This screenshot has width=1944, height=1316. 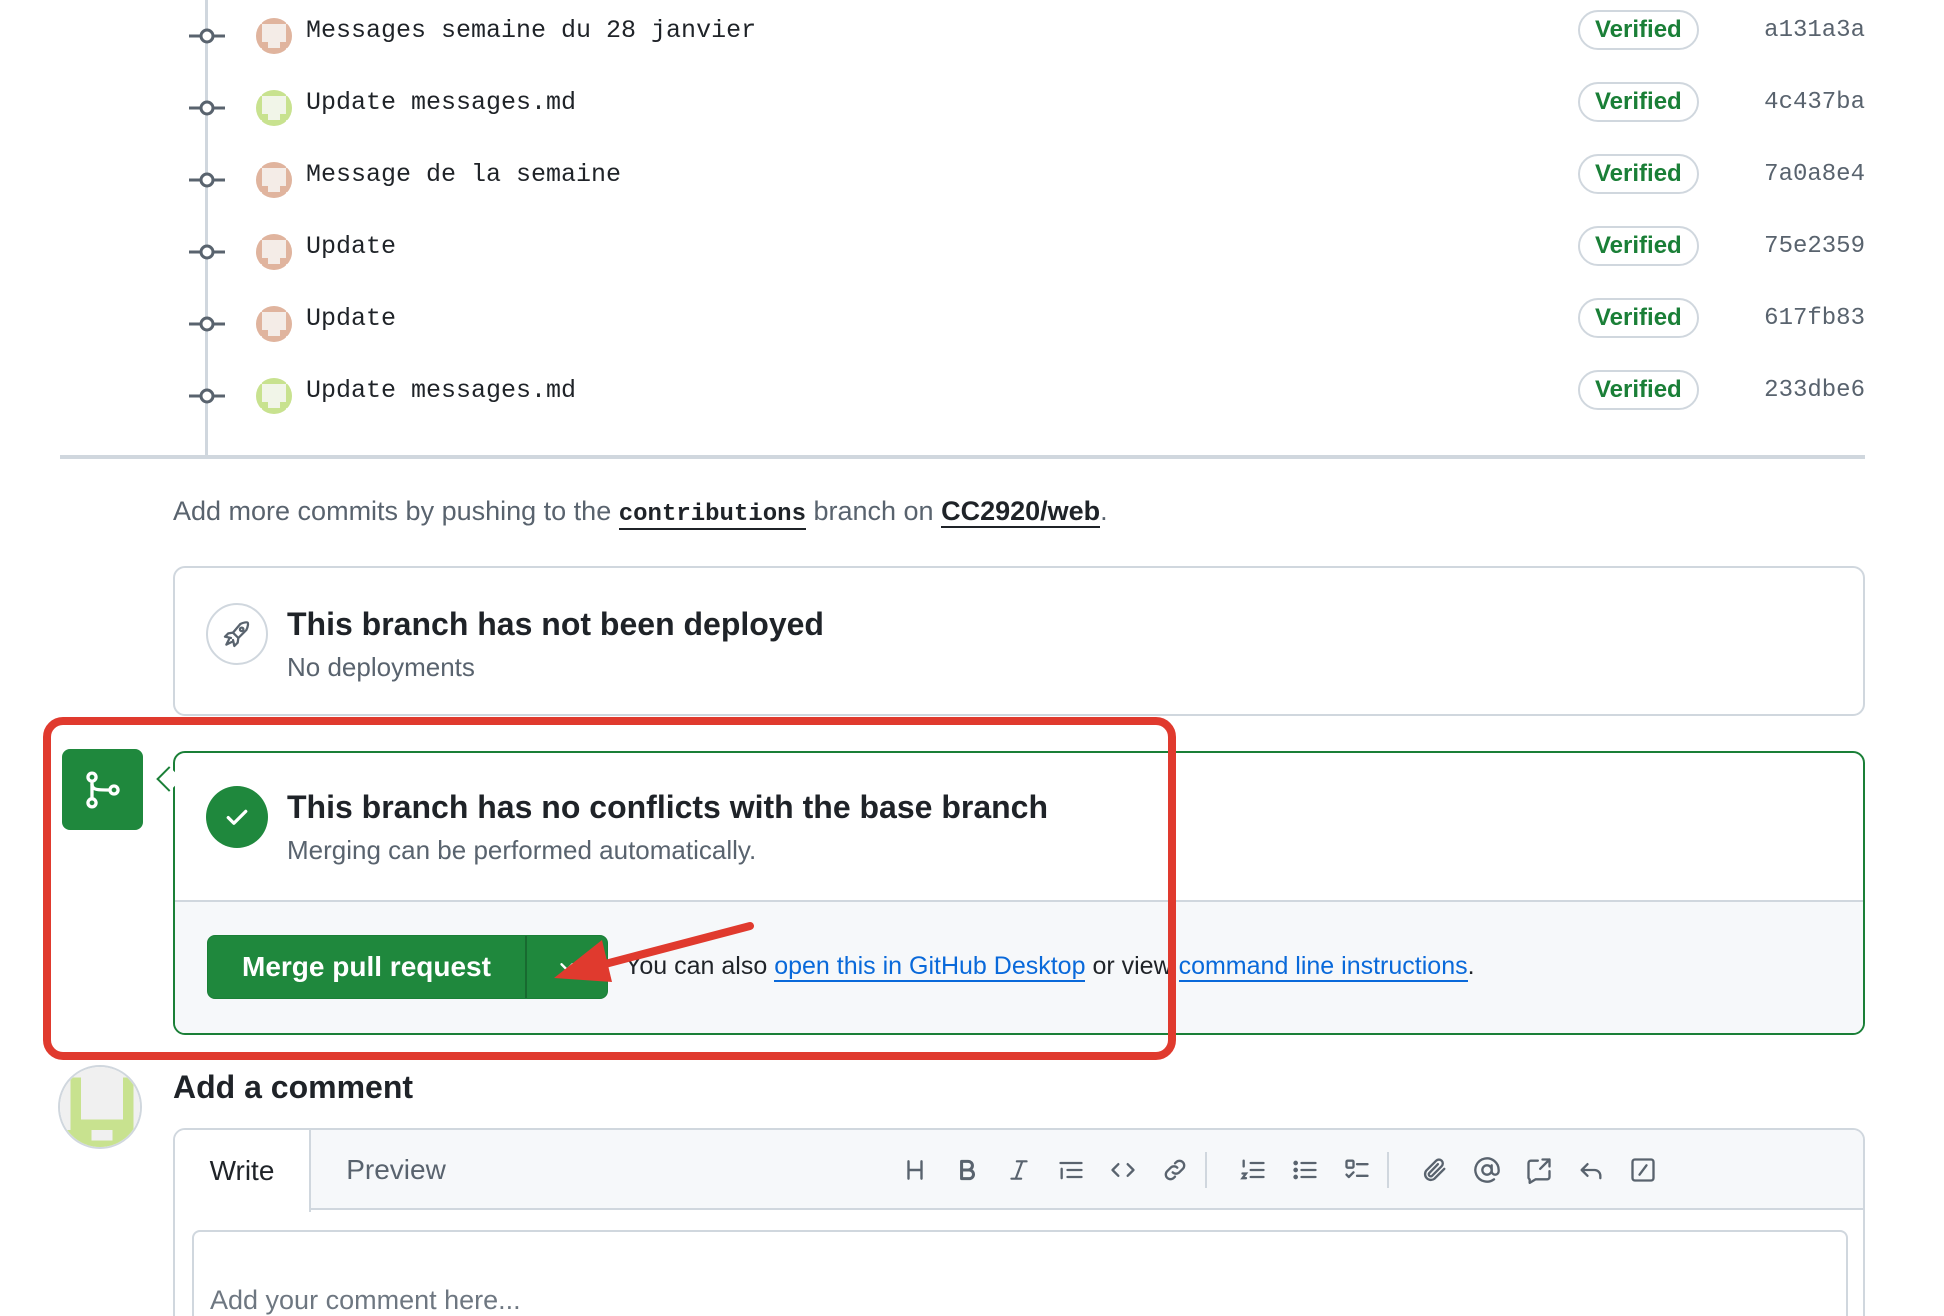 I want to click on rocket-icon, so click(x=237, y=634).